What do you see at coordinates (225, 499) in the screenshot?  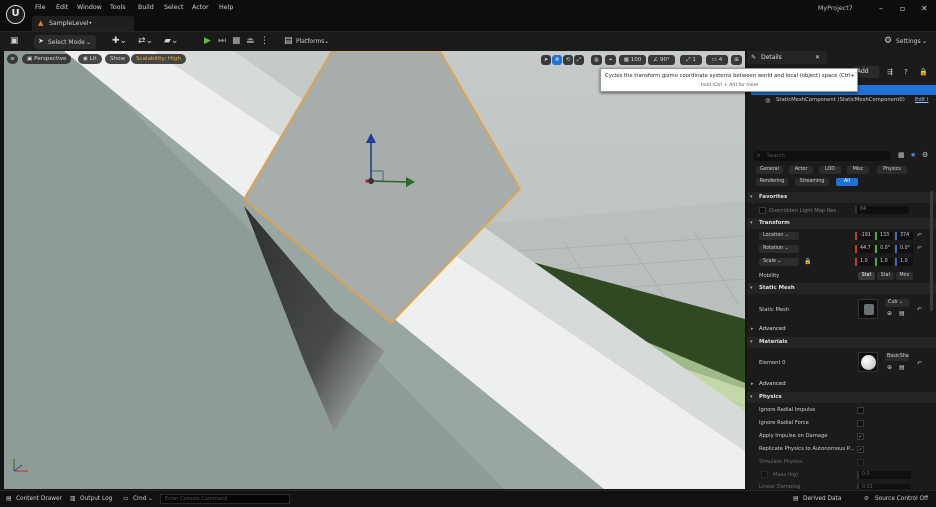 I see `console-command-input: Enter Console Command` at bounding box center [225, 499].